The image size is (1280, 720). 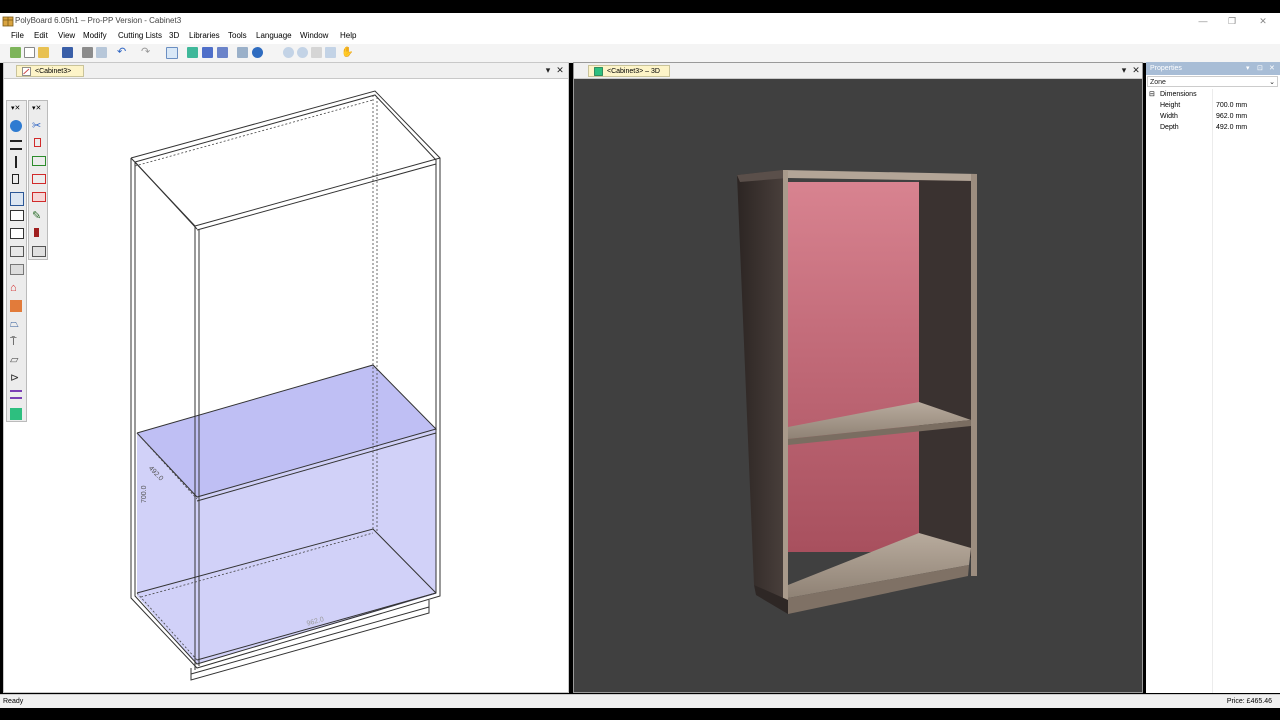 What do you see at coordinates (87, 52) in the screenshot?
I see `print-icon` at bounding box center [87, 52].